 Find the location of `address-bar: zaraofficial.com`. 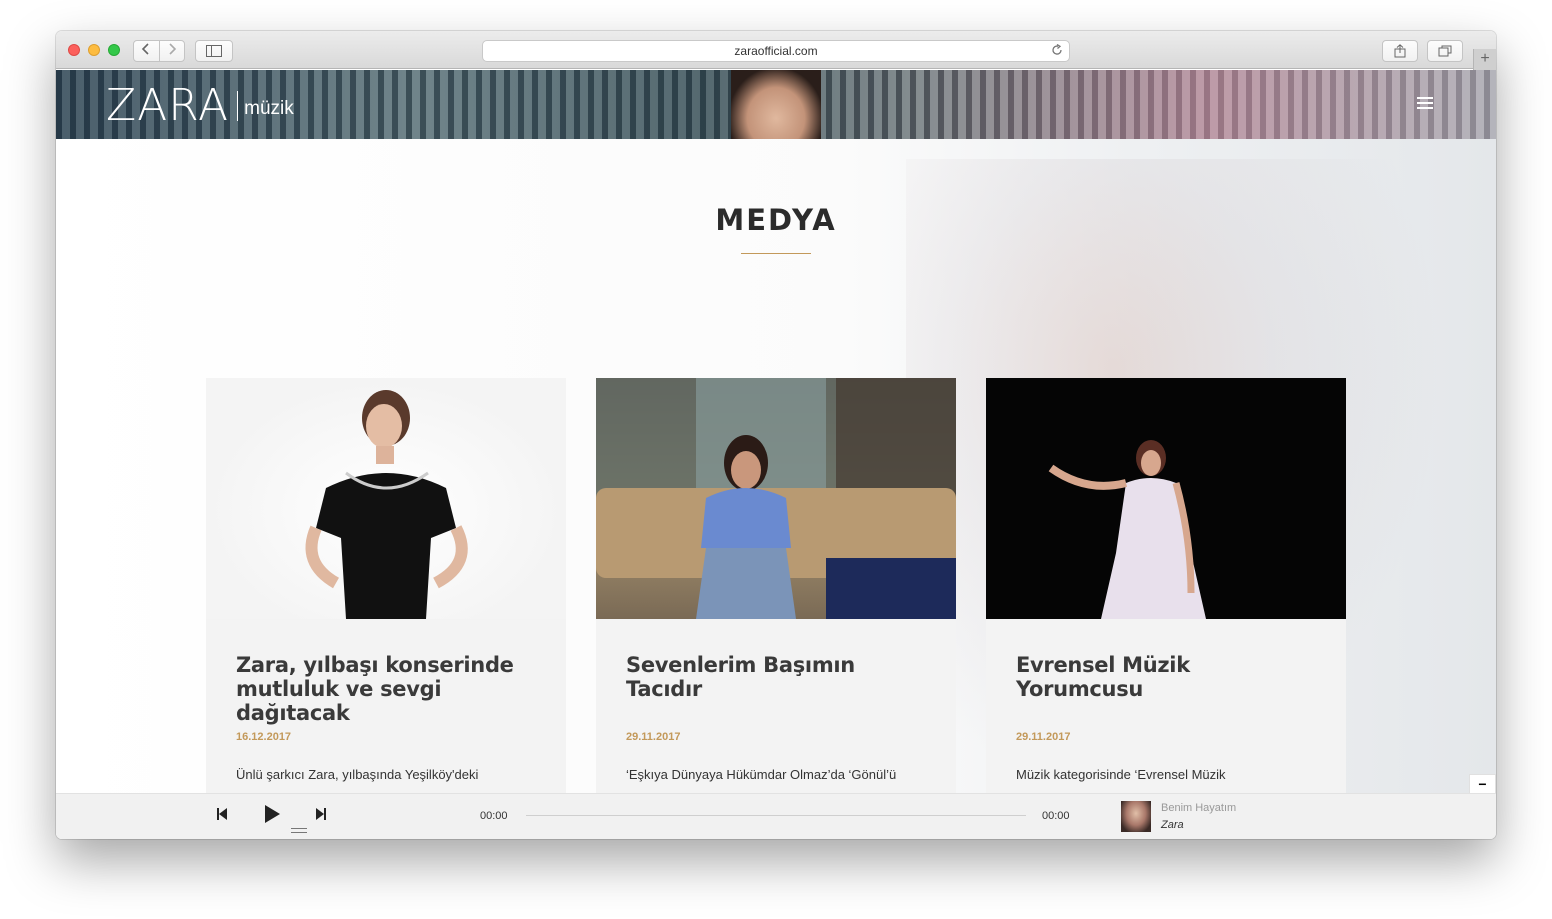

address-bar: zaraofficial.com is located at coordinates (776, 51).